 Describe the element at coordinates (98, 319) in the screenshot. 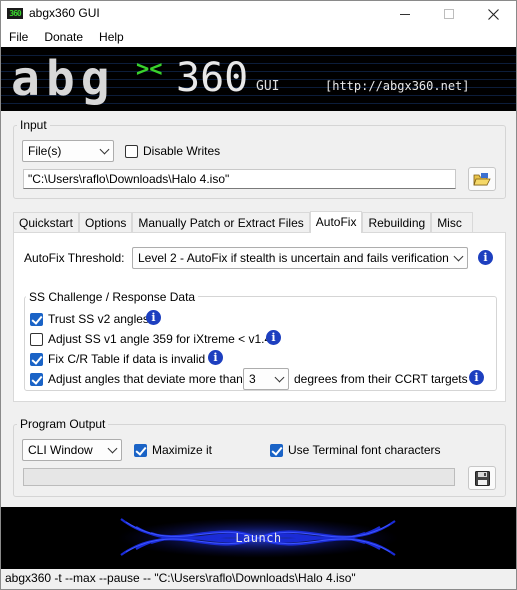

I see `trust-ss-v2-label: Trust SS v2 angles` at that location.